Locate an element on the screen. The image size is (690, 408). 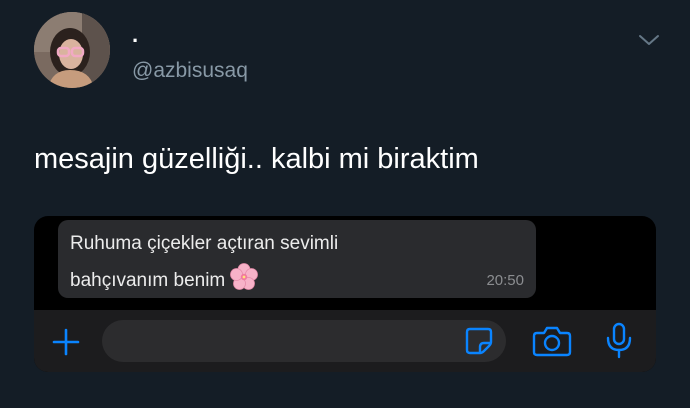
plus-icon is located at coordinates (66, 342).